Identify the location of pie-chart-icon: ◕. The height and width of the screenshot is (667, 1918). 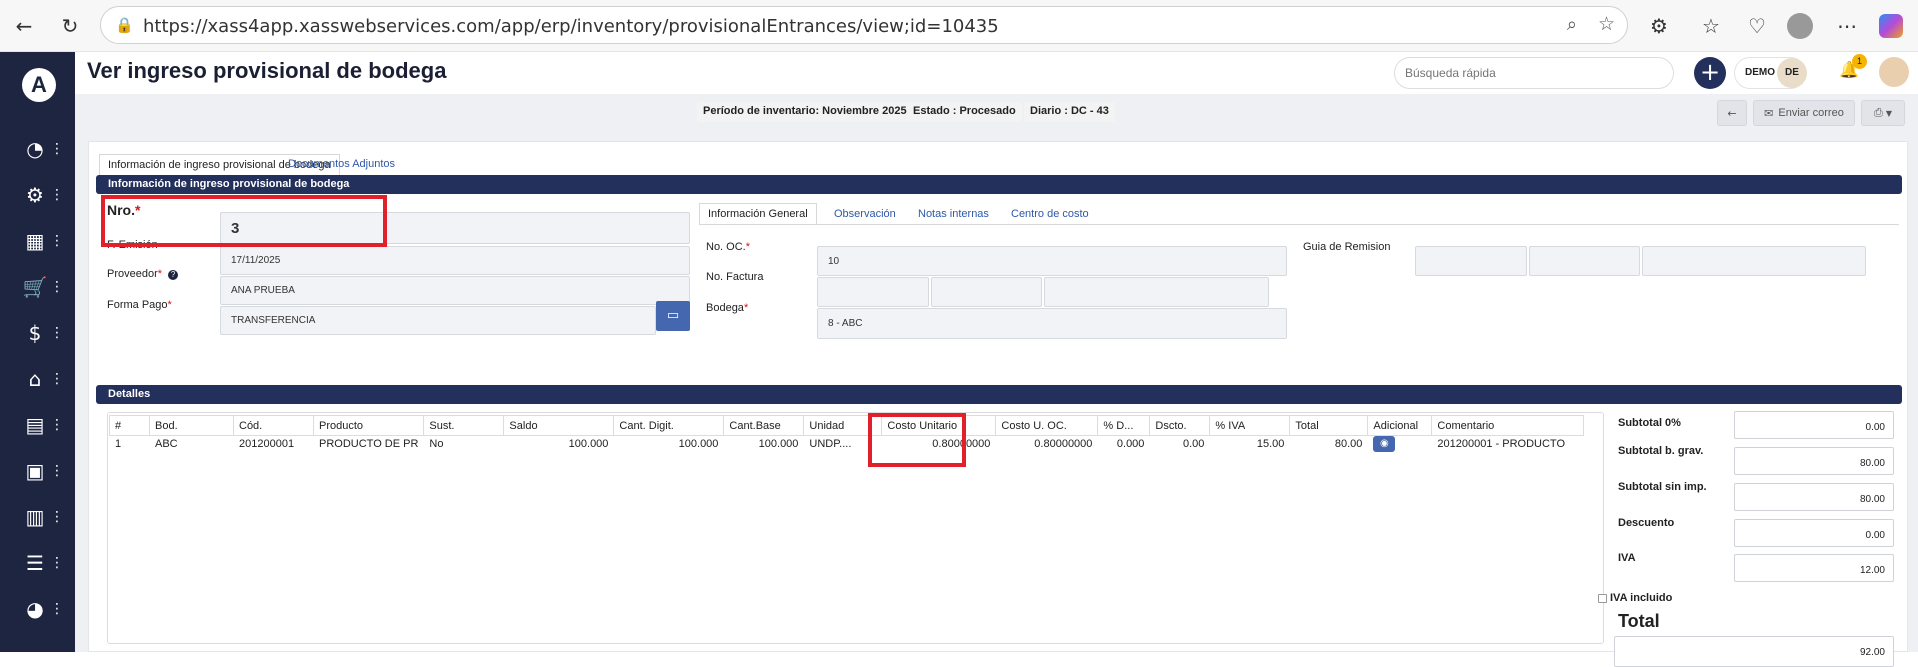
(35, 609).